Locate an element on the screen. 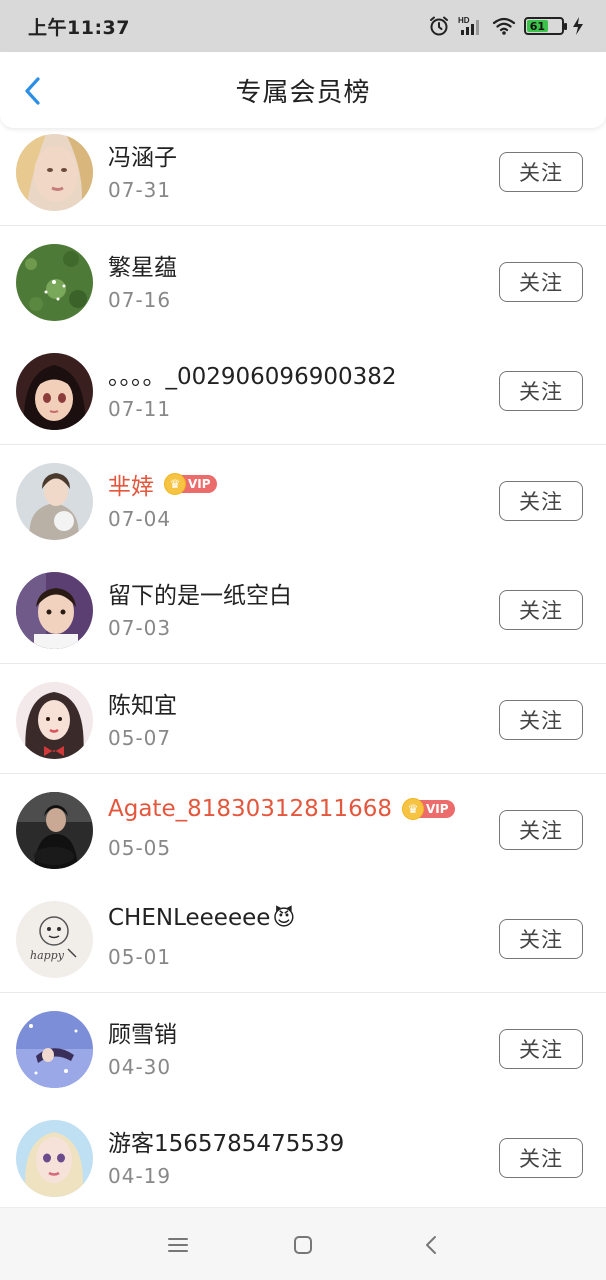 The height and width of the screenshot is (1280, 606). back-triangle-icon is located at coordinates (431, 1245).